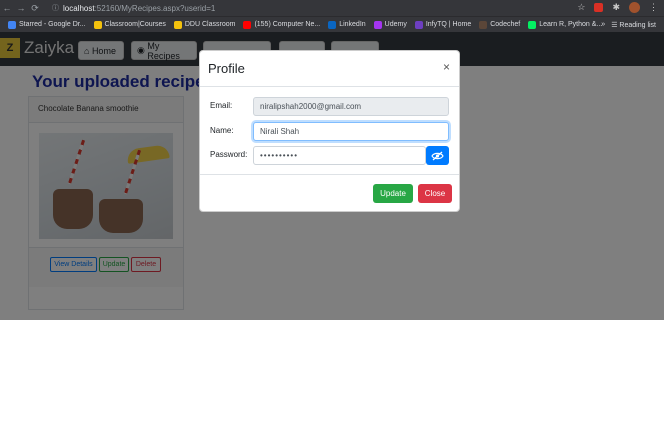 The width and height of the screenshot is (664, 438). I want to click on puzzle-icon: ✱, so click(616, 7).